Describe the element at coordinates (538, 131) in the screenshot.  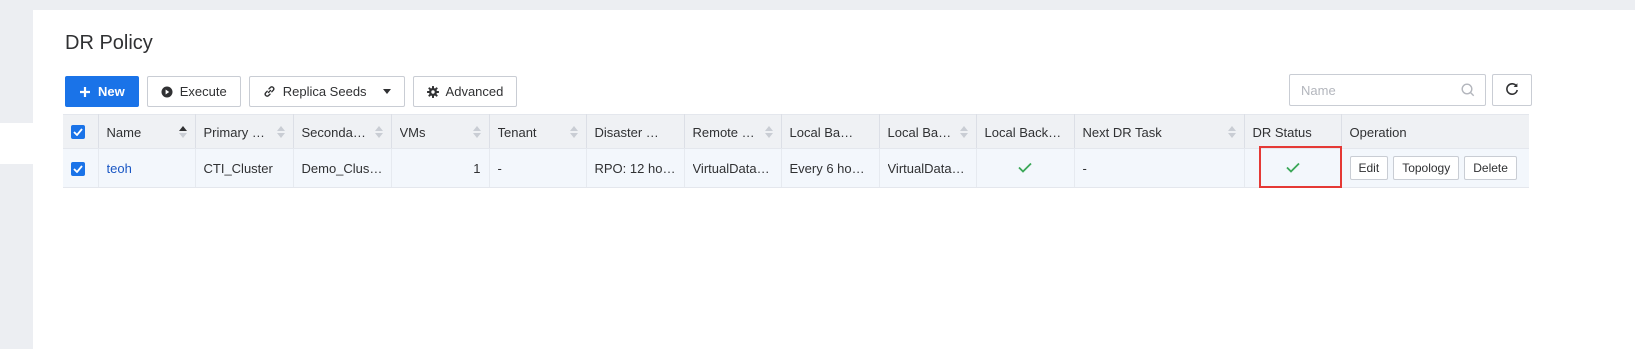
I see `col-header-tenant: Tenant` at that location.